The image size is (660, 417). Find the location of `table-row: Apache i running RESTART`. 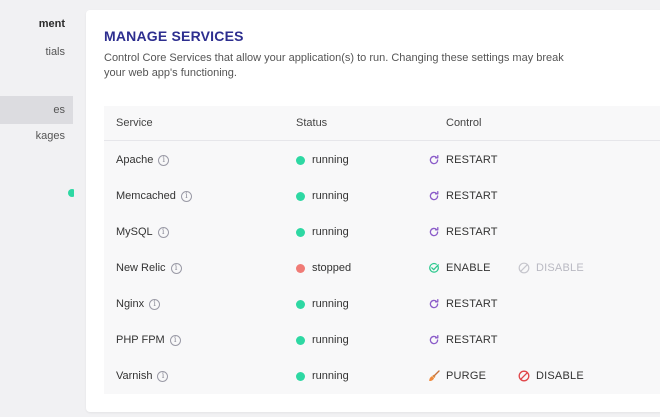

table-row: Apache i running RESTART is located at coordinates (382, 160).